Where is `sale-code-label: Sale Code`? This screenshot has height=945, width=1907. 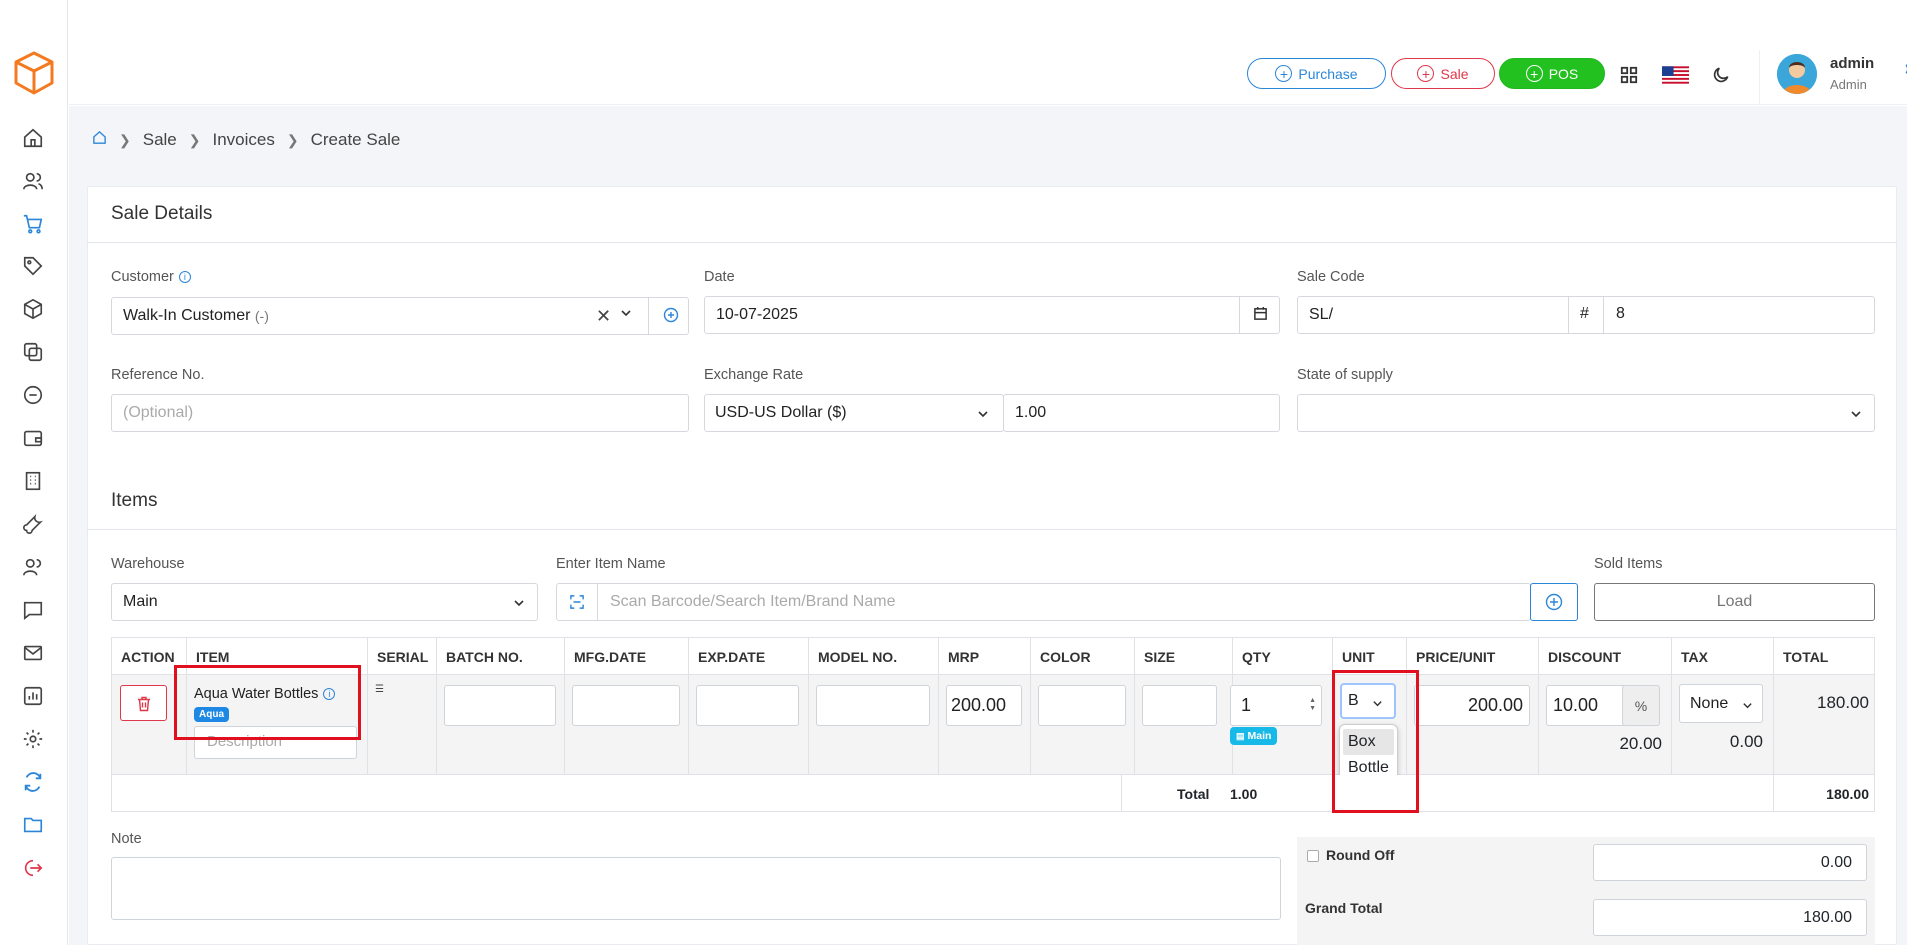
sale-code-label: Sale Code is located at coordinates (1331, 277).